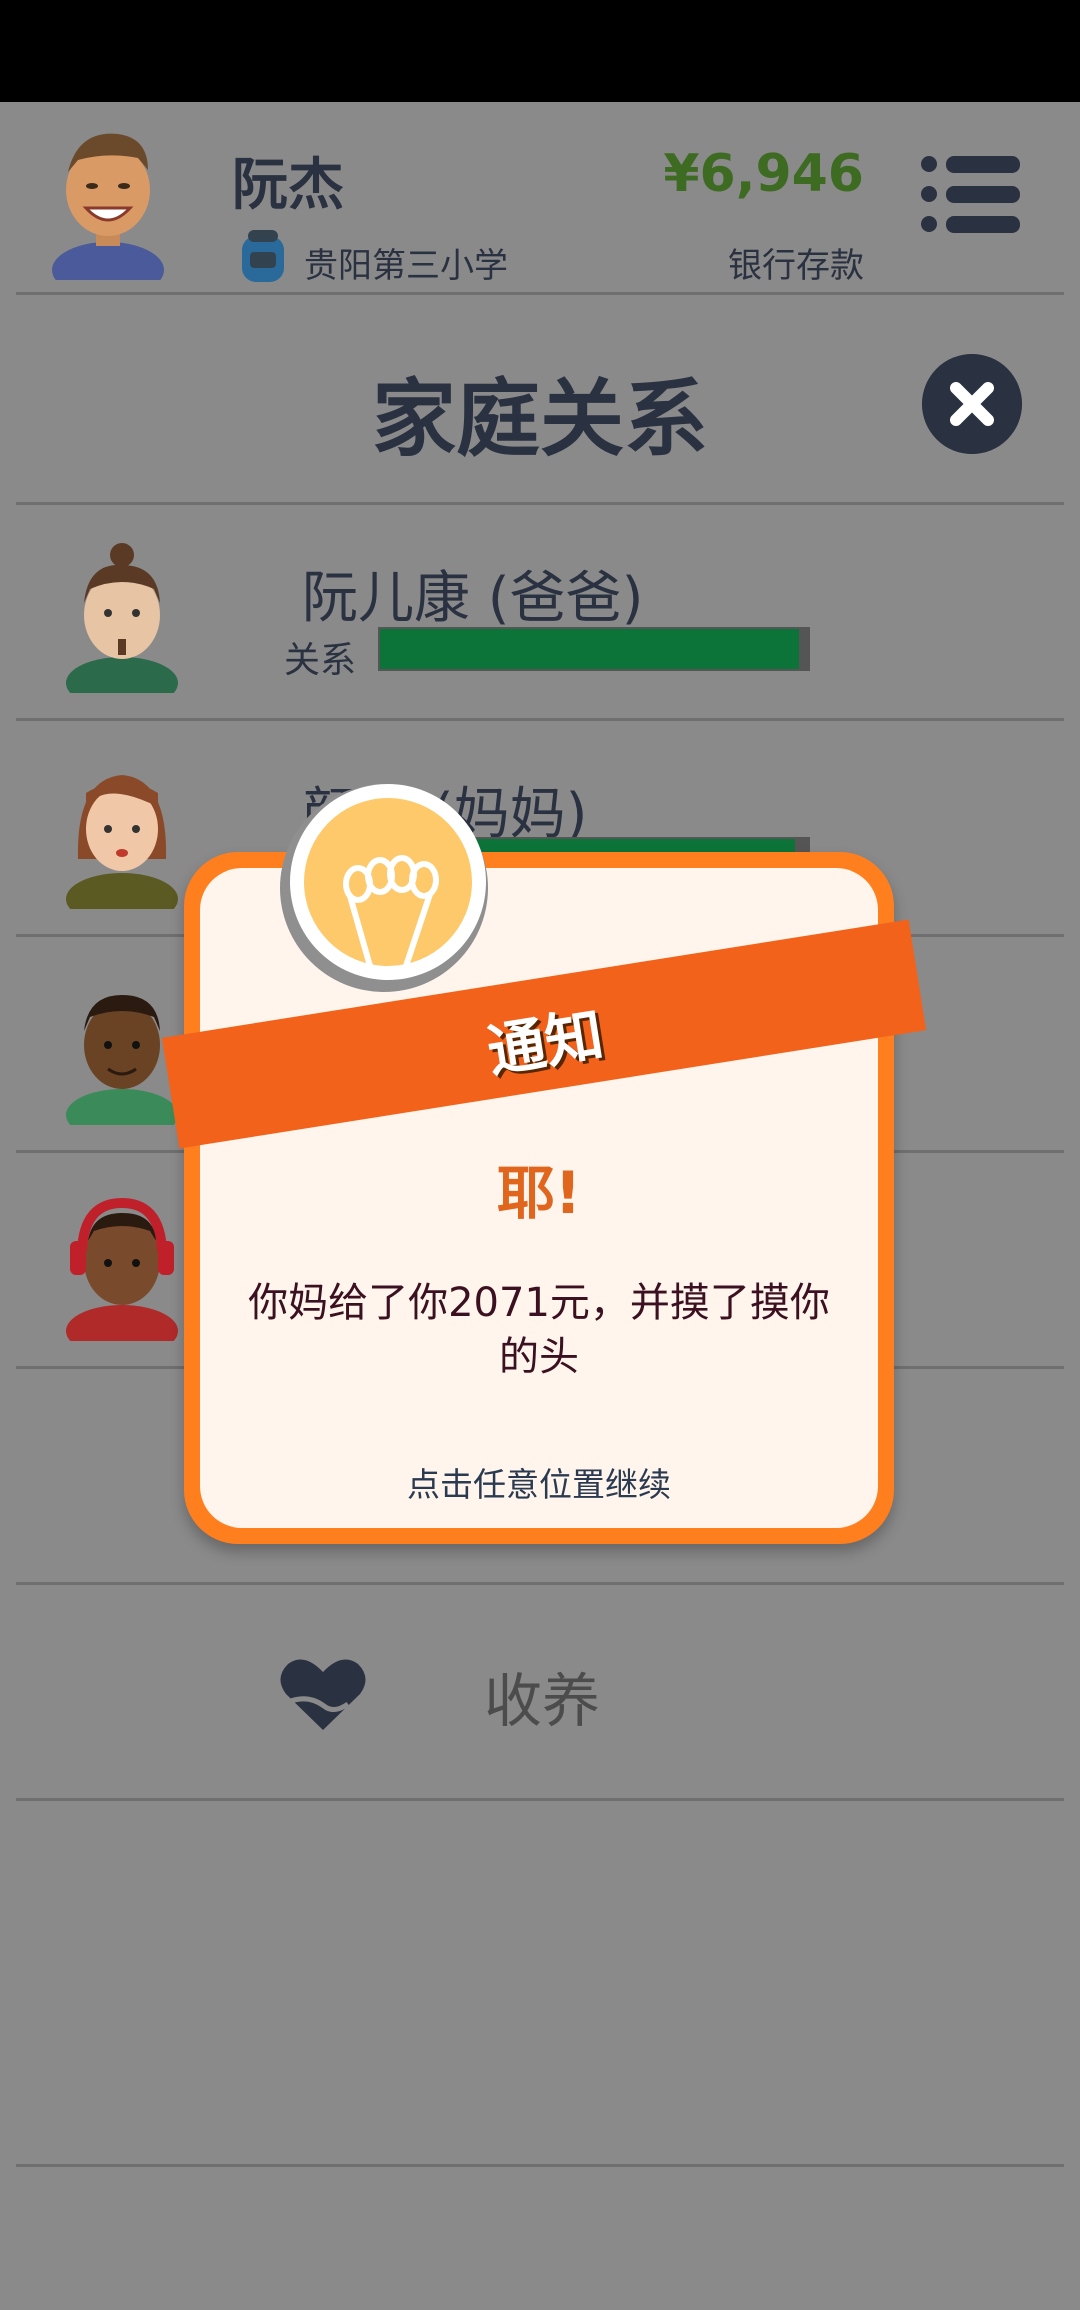 Image resolution: width=1080 pixels, height=2310 pixels. Describe the element at coordinates (320, 660) in the screenshot. I see `relation-label: 关系` at that location.